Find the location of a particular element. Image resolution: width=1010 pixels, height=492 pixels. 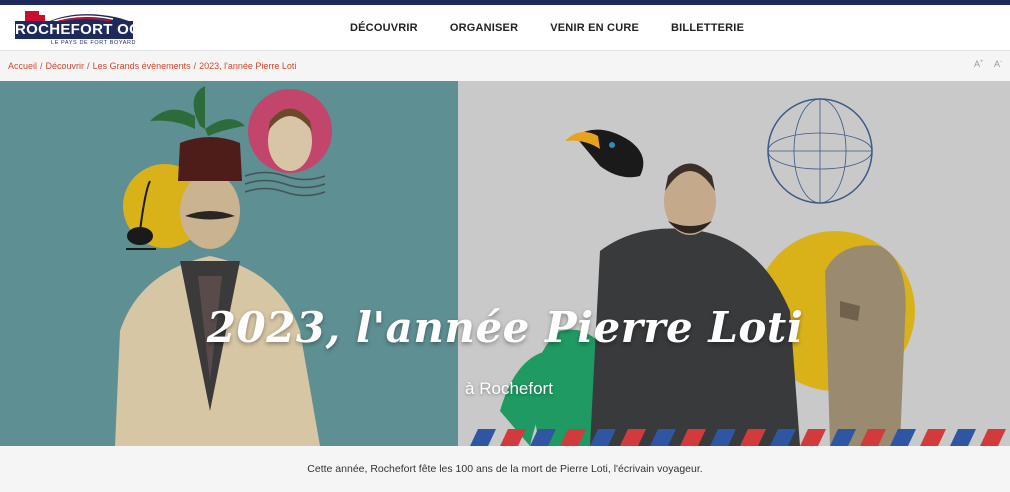

logo-name: ROCHEFORT OCÉAN is located at coordinates (74, 30).